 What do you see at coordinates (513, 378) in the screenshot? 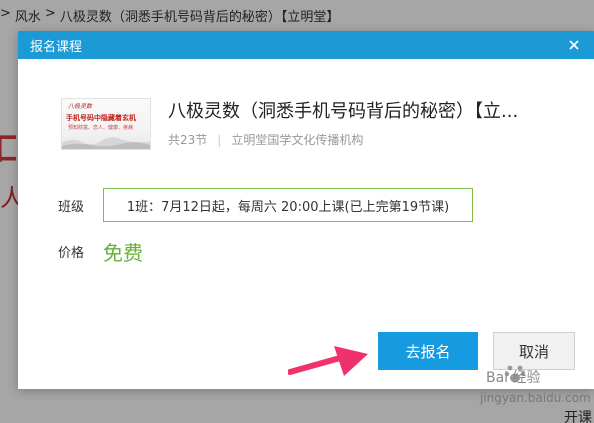
I see `watermark-brand: Bai 经验` at bounding box center [513, 378].